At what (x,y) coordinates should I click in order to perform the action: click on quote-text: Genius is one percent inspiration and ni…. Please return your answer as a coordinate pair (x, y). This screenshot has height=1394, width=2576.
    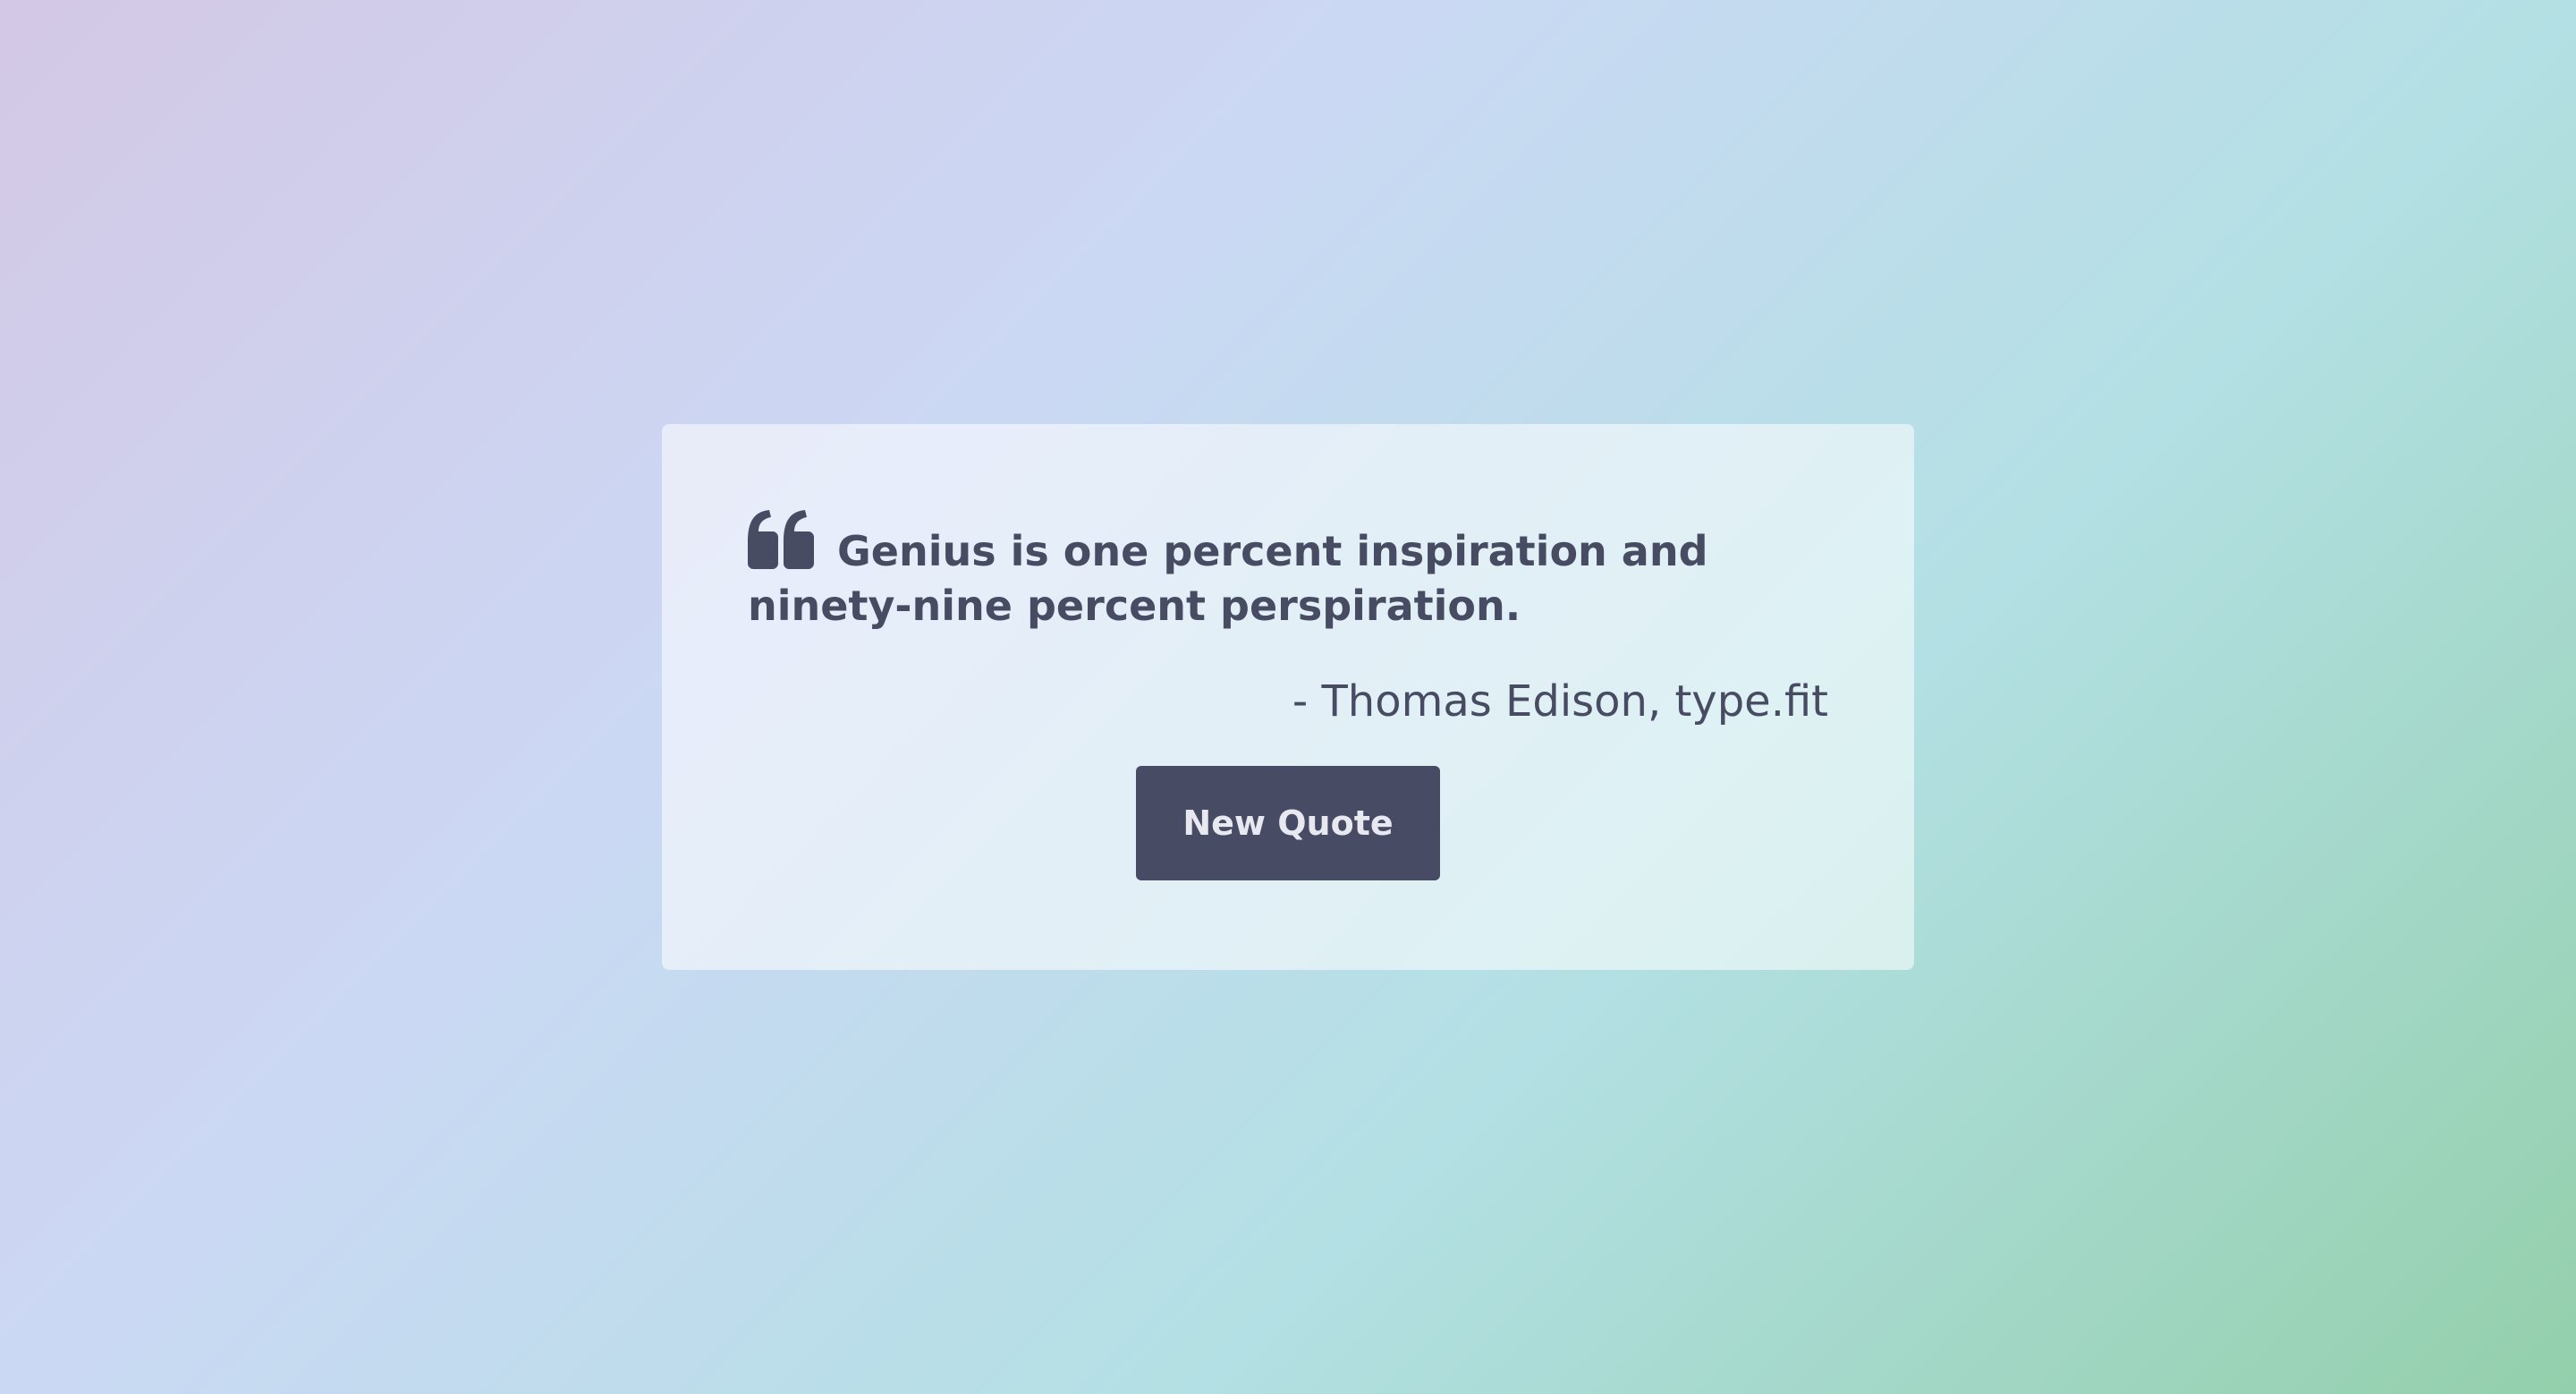
    Looking at the image, I should click on (1228, 579).